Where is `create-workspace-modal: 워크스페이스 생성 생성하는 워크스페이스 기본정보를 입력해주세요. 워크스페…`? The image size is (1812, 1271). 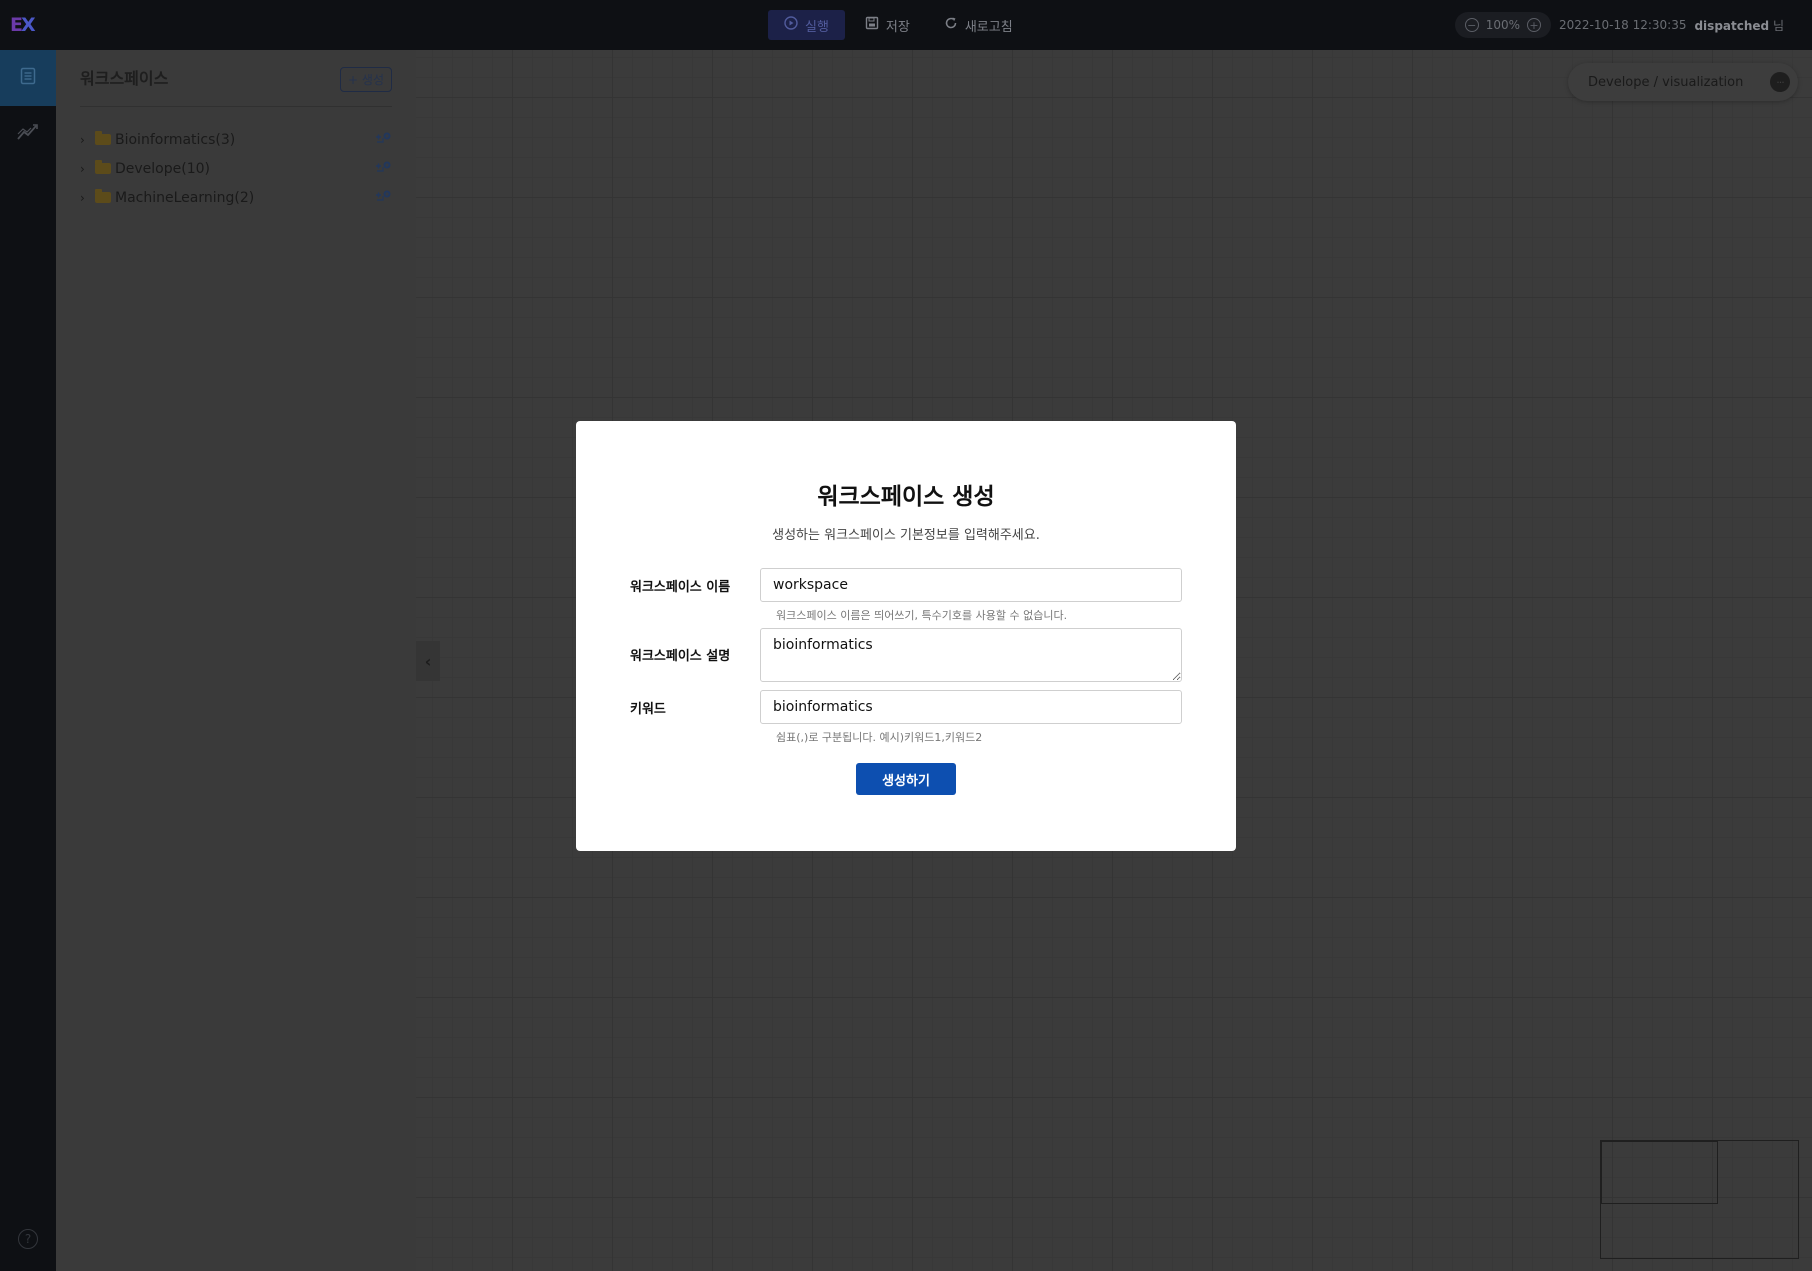
create-workspace-modal: 워크스페이스 생성 생성하는 워크스페이스 기본정보를 입력해주세요. 워크스페… is located at coordinates (906, 636).